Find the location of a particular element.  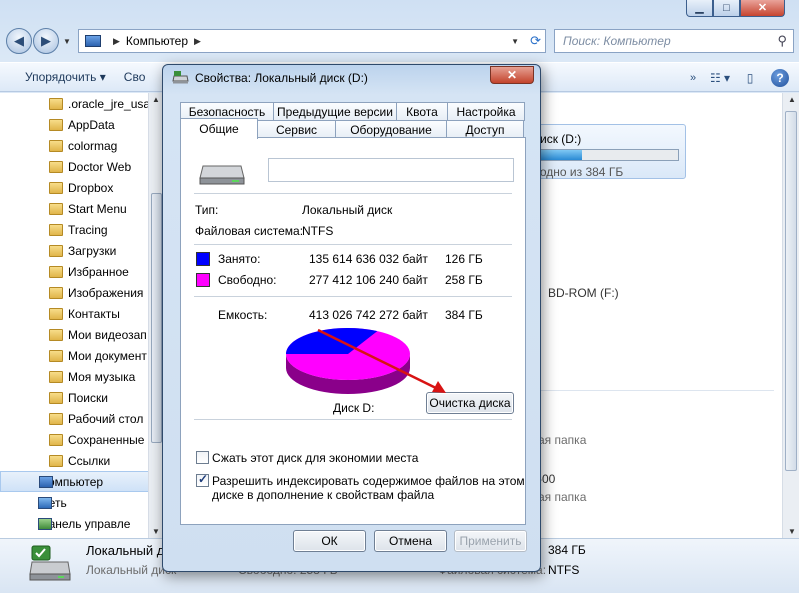

history-dropdown: ▼ is located at coordinates (67, 41).